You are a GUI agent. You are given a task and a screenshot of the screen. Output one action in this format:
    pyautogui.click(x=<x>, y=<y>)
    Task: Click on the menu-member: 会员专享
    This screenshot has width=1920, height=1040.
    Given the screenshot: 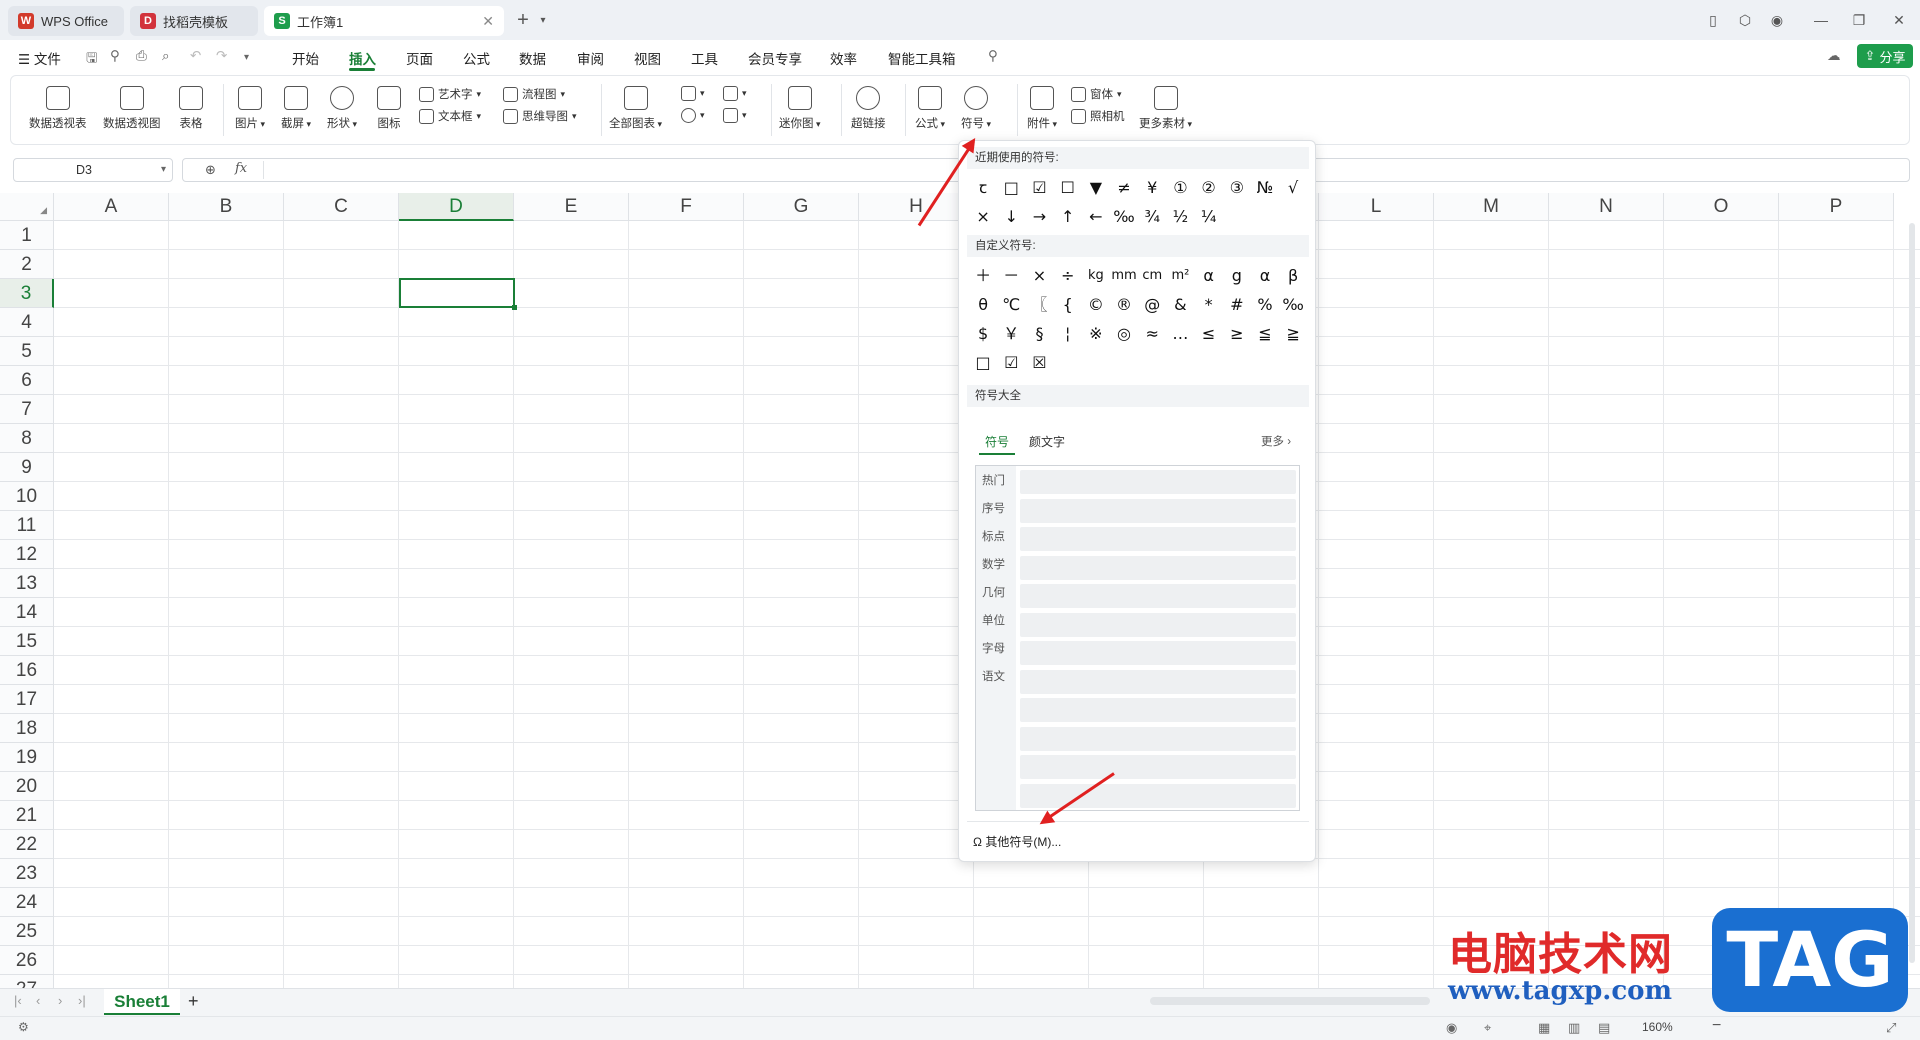 What is the action you would take?
    pyautogui.click(x=775, y=58)
    